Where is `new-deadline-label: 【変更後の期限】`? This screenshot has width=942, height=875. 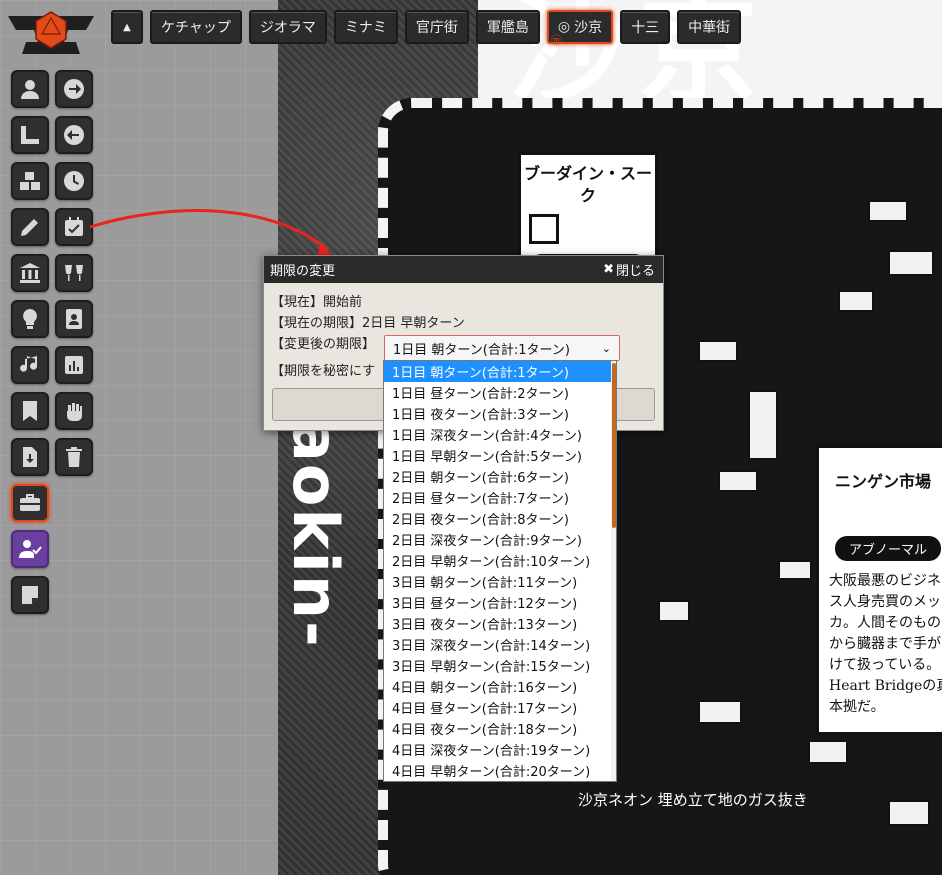
new-deadline-label: 【変更後の期限】 is located at coordinates (323, 344).